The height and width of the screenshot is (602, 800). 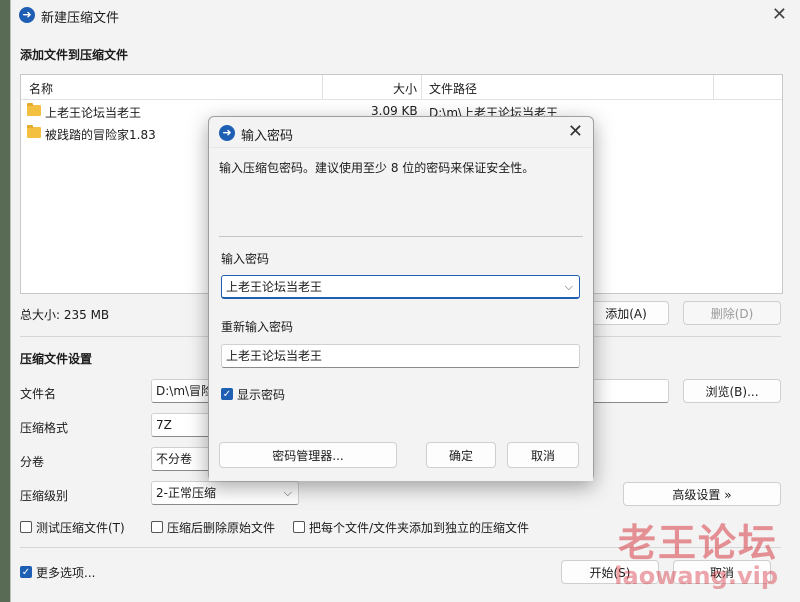 I want to click on add-files-heading: 添加文件到压缩文件, so click(x=74, y=55).